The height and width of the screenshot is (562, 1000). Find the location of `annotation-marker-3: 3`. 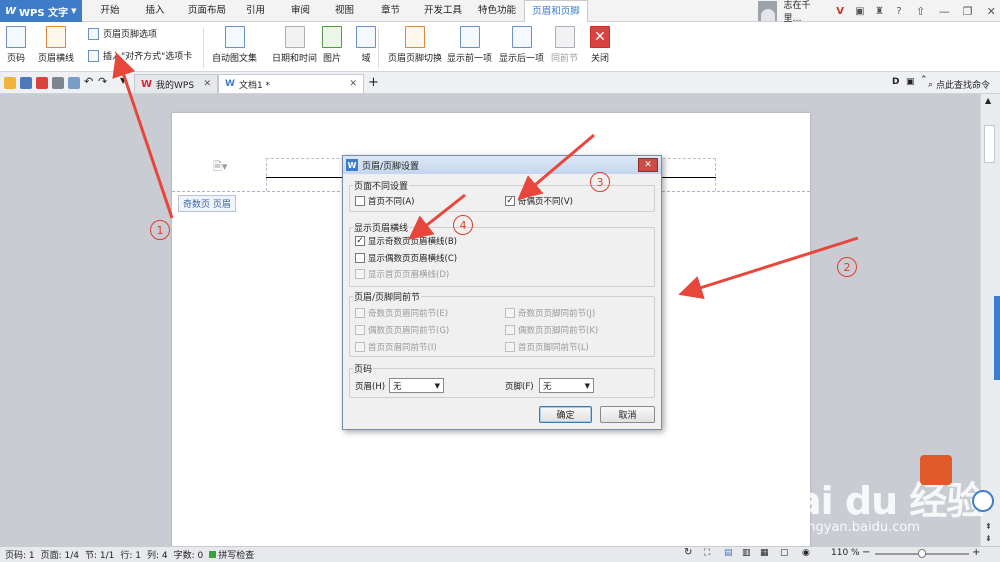

annotation-marker-3: 3 is located at coordinates (600, 182).